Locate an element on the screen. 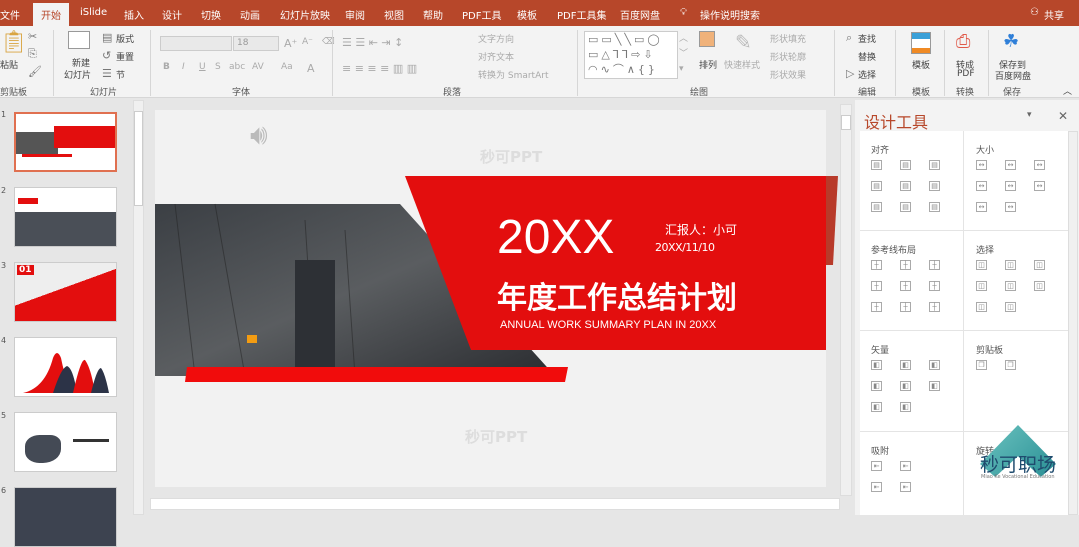 Image resolution: width=1079 pixels, height=547 pixels. paragraph-align-buttons: ≡ ≡ ≡ ≡ ▥ ▥ is located at coordinates (379, 68).